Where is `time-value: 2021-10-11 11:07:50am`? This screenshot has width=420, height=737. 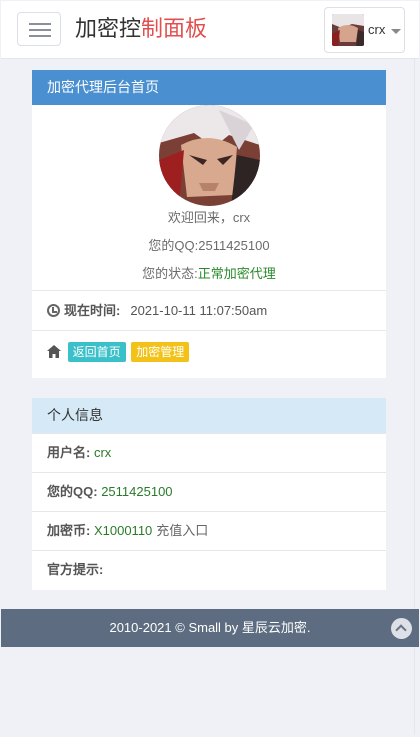
time-value: 2021-10-11 11:07:50am is located at coordinates (199, 310).